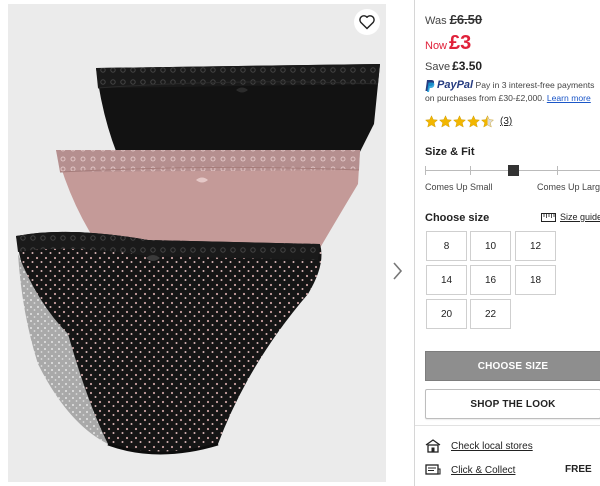  I want to click on stars-group, so click(459, 121).